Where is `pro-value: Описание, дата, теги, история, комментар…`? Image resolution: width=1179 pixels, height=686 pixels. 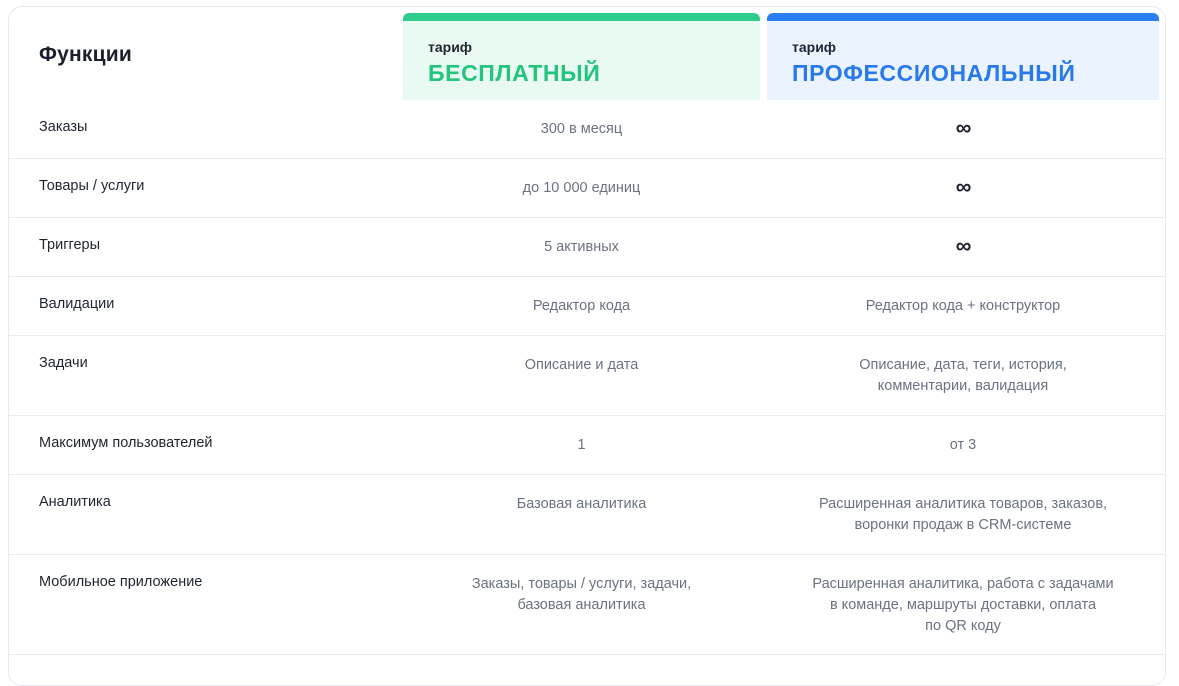 pro-value: Описание, дата, теги, история, комментар… is located at coordinates (963, 375).